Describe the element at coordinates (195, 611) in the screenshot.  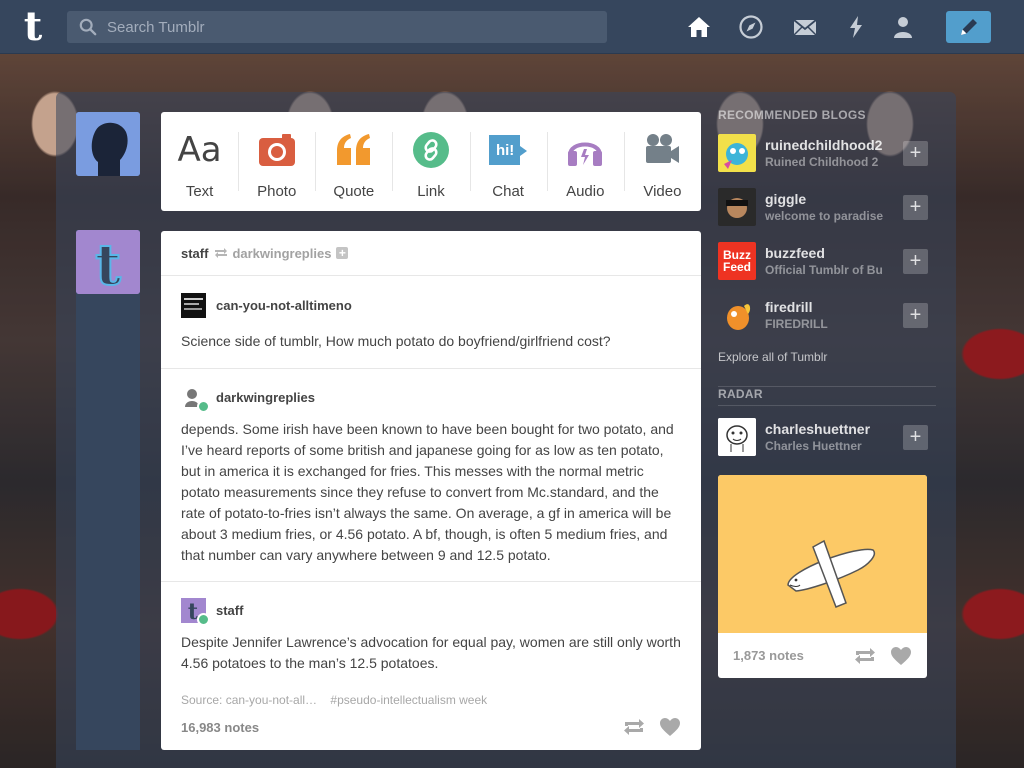
I see `user-thumbnail: t` at that location.